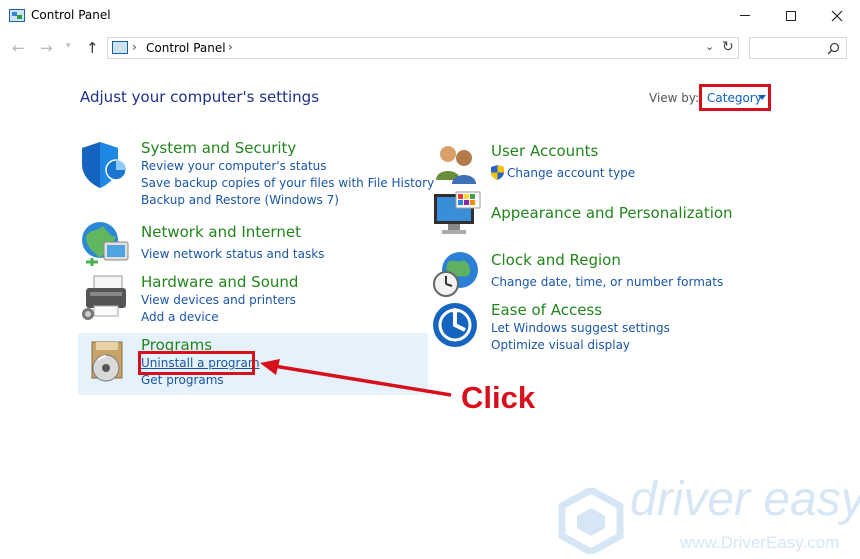 The width and height of the screenshot is (860, 559). What do you see at coordinates (218, 148) in the screenshot?
I see `category-system-security: System and Security` at bounding box center [218, 148].